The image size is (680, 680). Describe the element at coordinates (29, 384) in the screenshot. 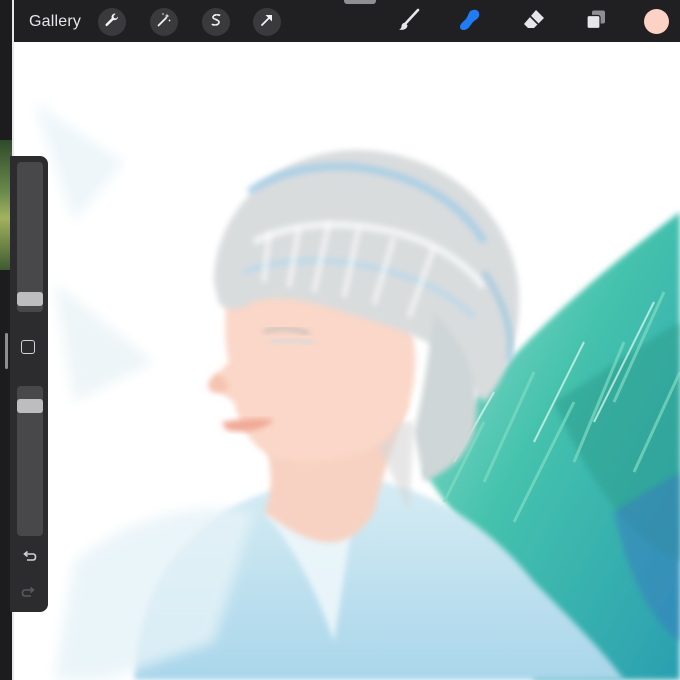

I see `left-sidebar` at that location.